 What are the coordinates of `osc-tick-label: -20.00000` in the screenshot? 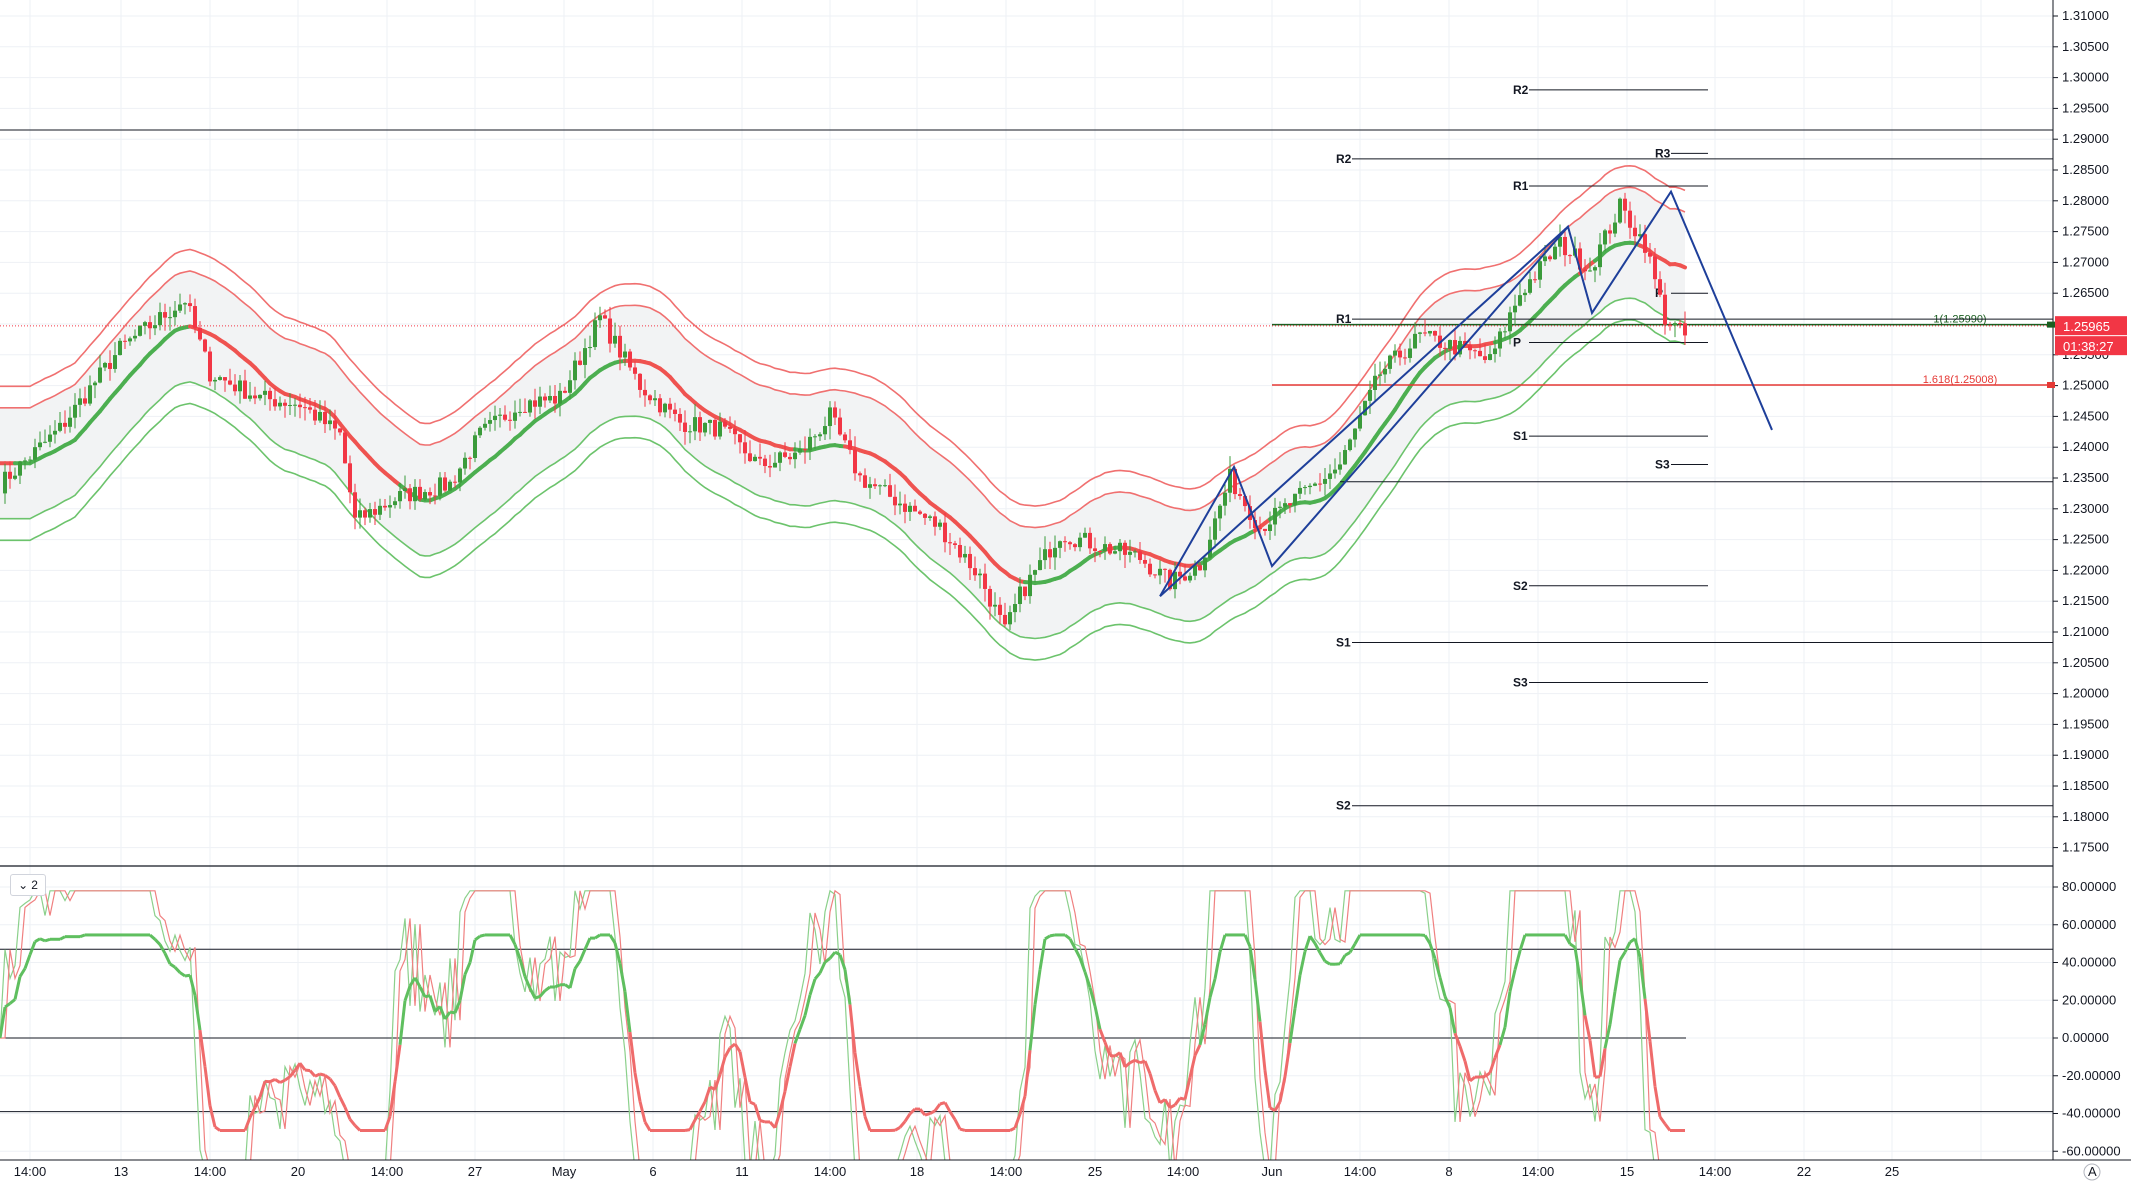 It's located at (2091, 1075).